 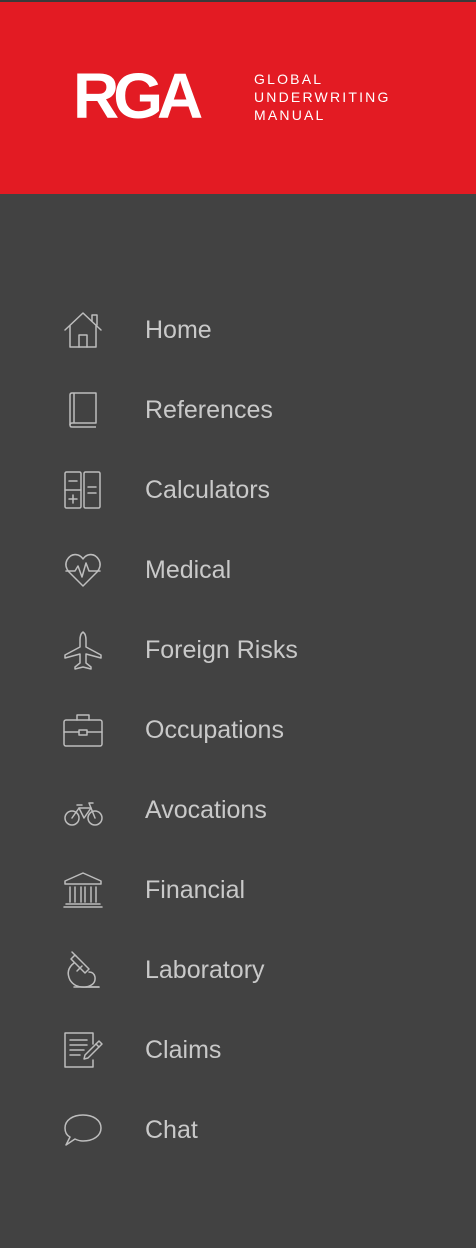 What do you see at coordinates (171, 1130) in the screenshot?
I see `menu-item-label: Chat` at bounding box center [171, 1130].